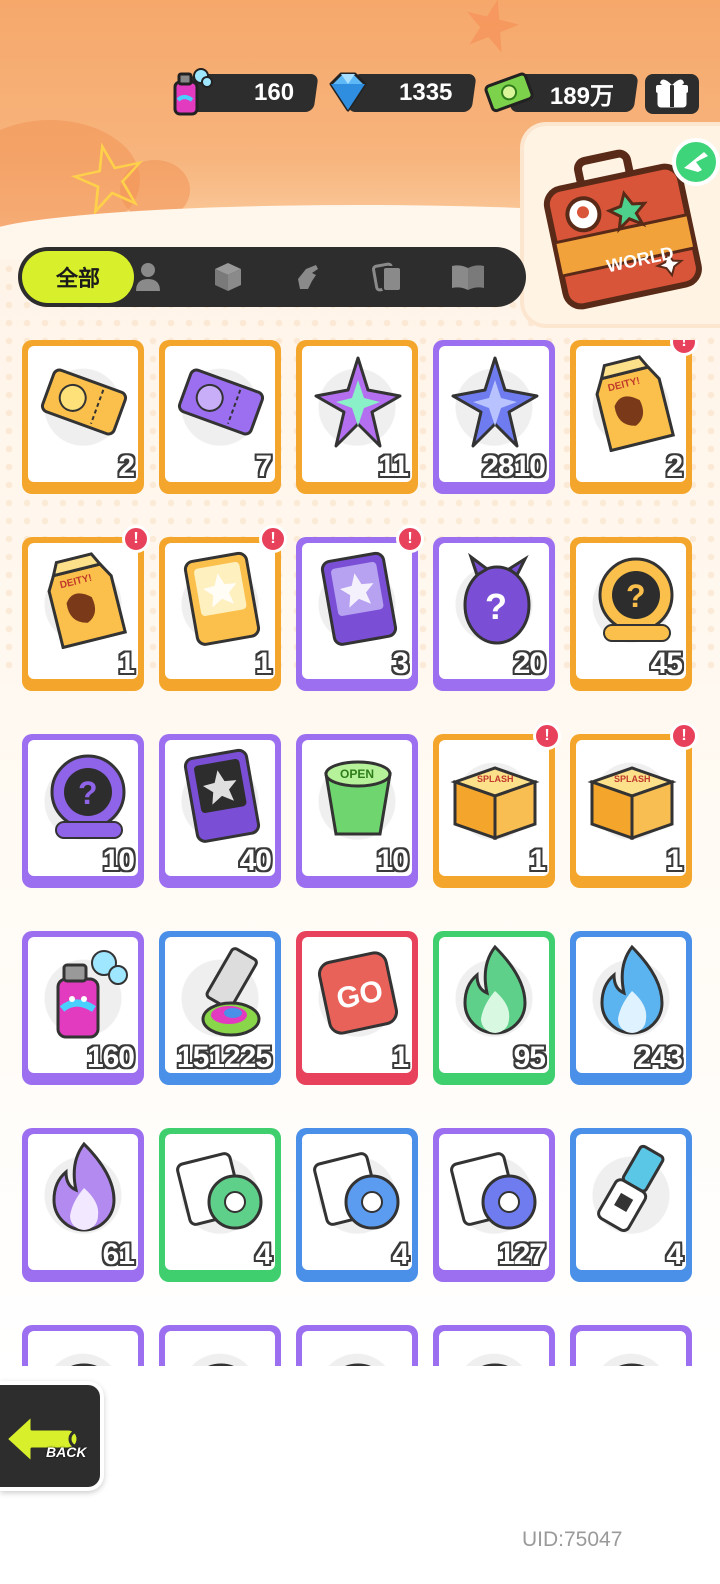 Image resolution: width=720 pixels, height=1584 pixels. I want to click on item-card-gold-ticket: 2, so click(83, 417).